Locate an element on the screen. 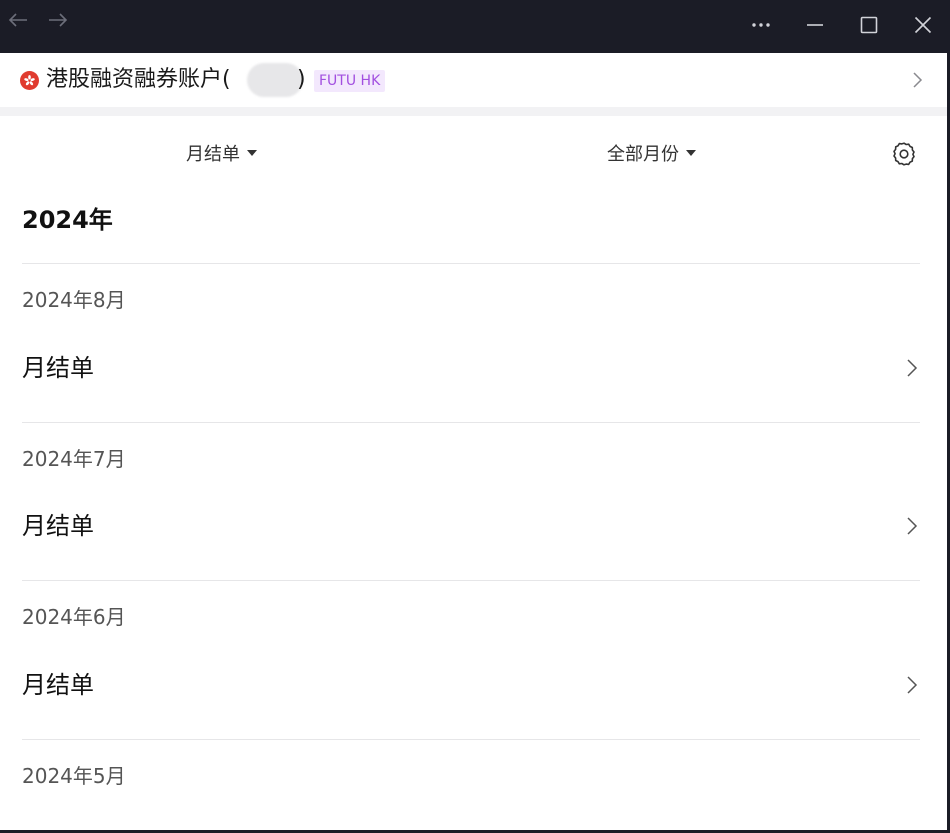 The height and width of the screenshot is (833, 950). settings-gear-icon is located at coordinates (904, 154).